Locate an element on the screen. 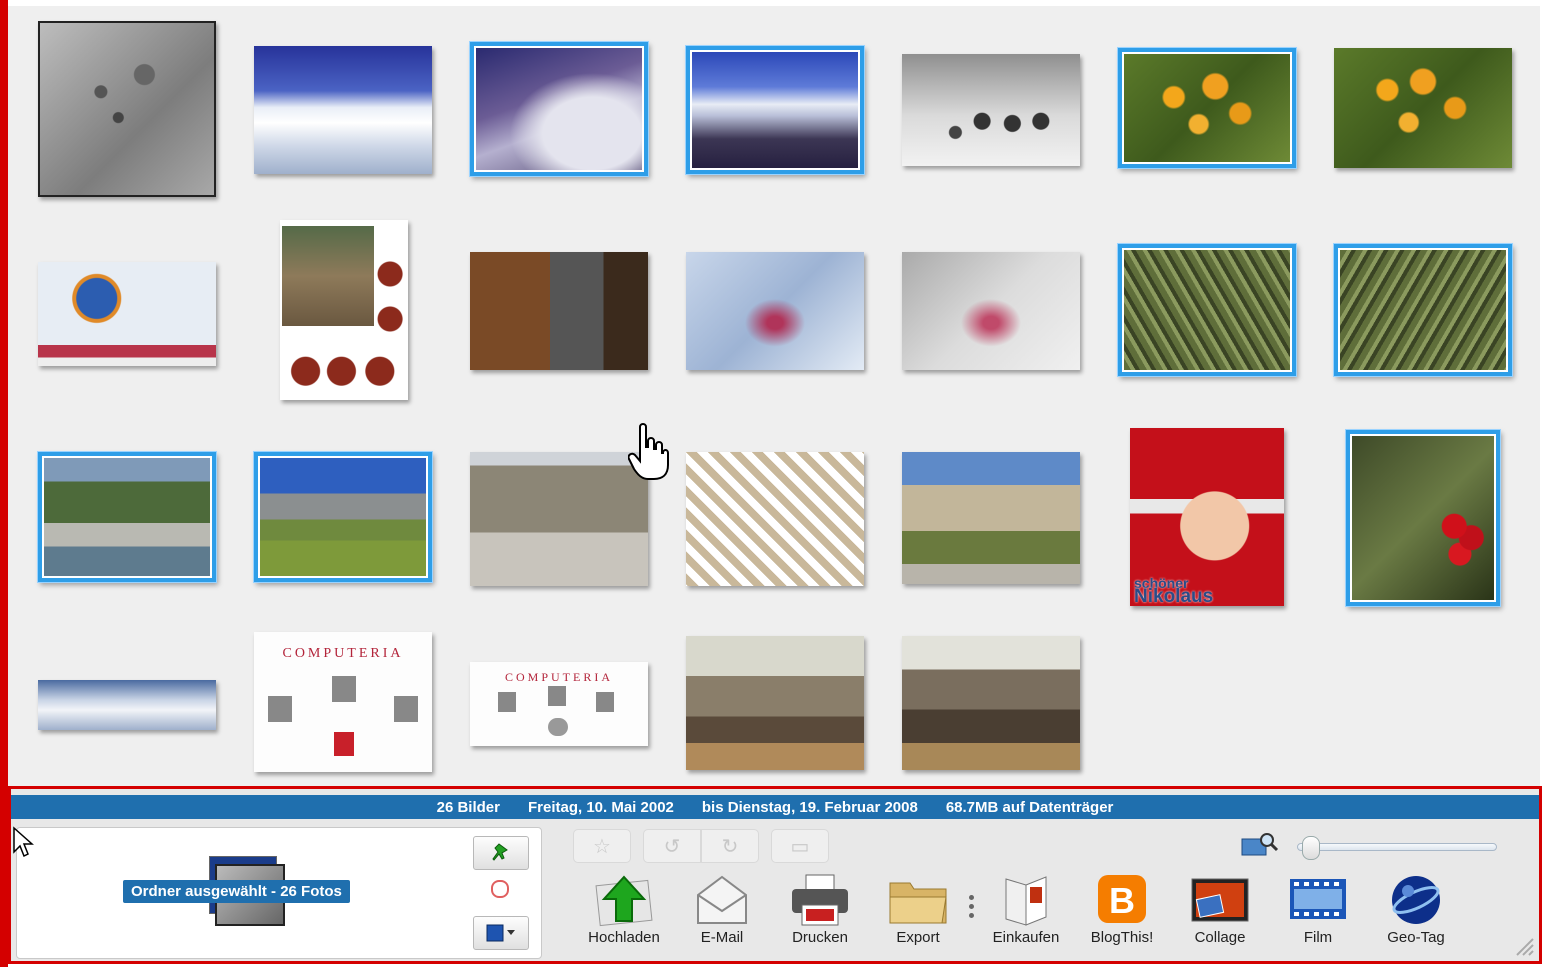 This screenshot has height=967, width=1544. hand-cursor-icon is located at coordinates (648, 451).